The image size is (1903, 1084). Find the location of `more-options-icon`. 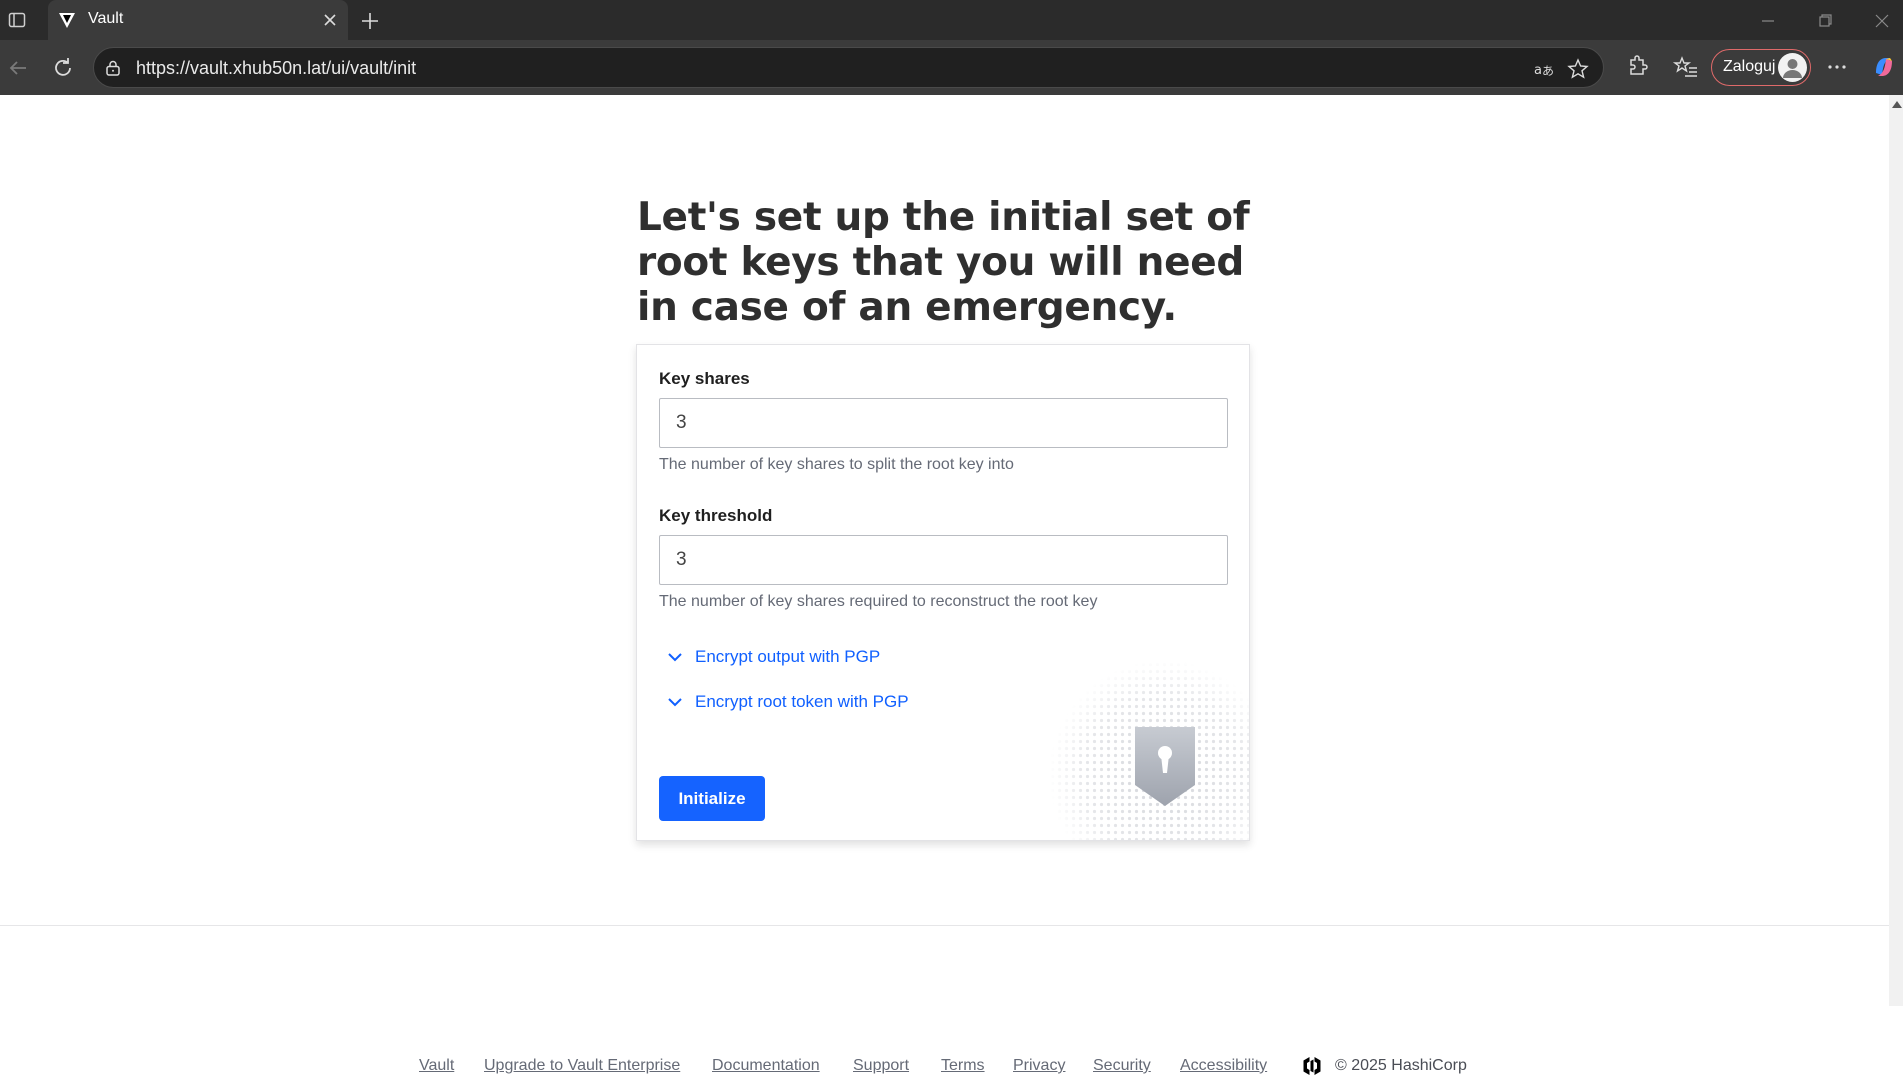

more-options-icon is located at coordinates (1837, 67).